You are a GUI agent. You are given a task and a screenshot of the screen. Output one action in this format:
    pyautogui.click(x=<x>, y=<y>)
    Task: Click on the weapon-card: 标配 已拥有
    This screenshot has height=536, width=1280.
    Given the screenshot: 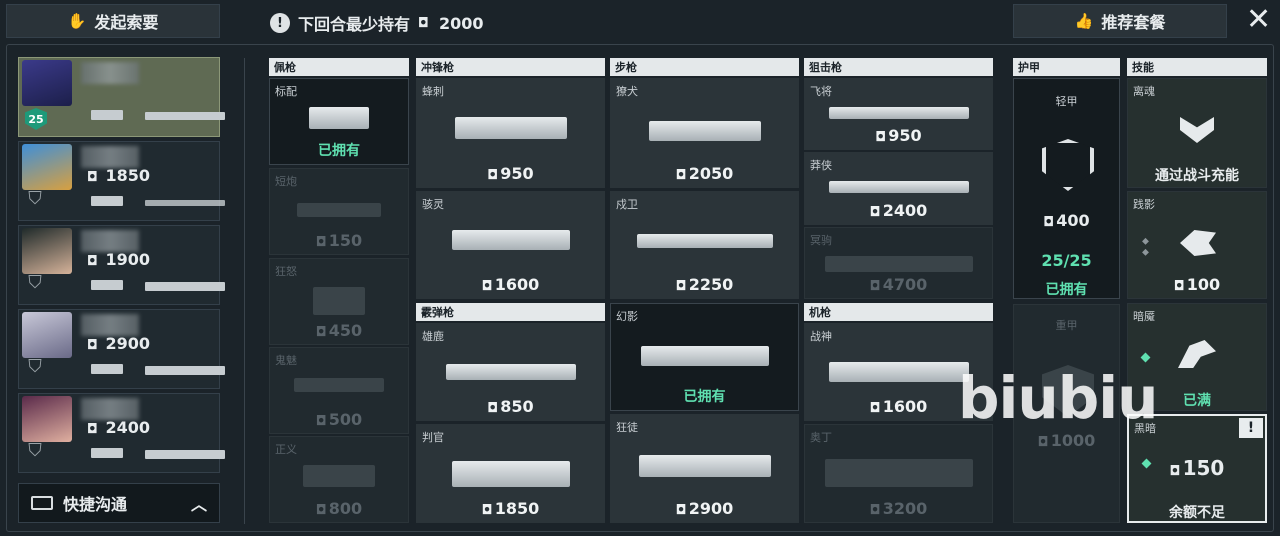 What is the action you would take?
    pyautogui.click(x=339, y=121)
    